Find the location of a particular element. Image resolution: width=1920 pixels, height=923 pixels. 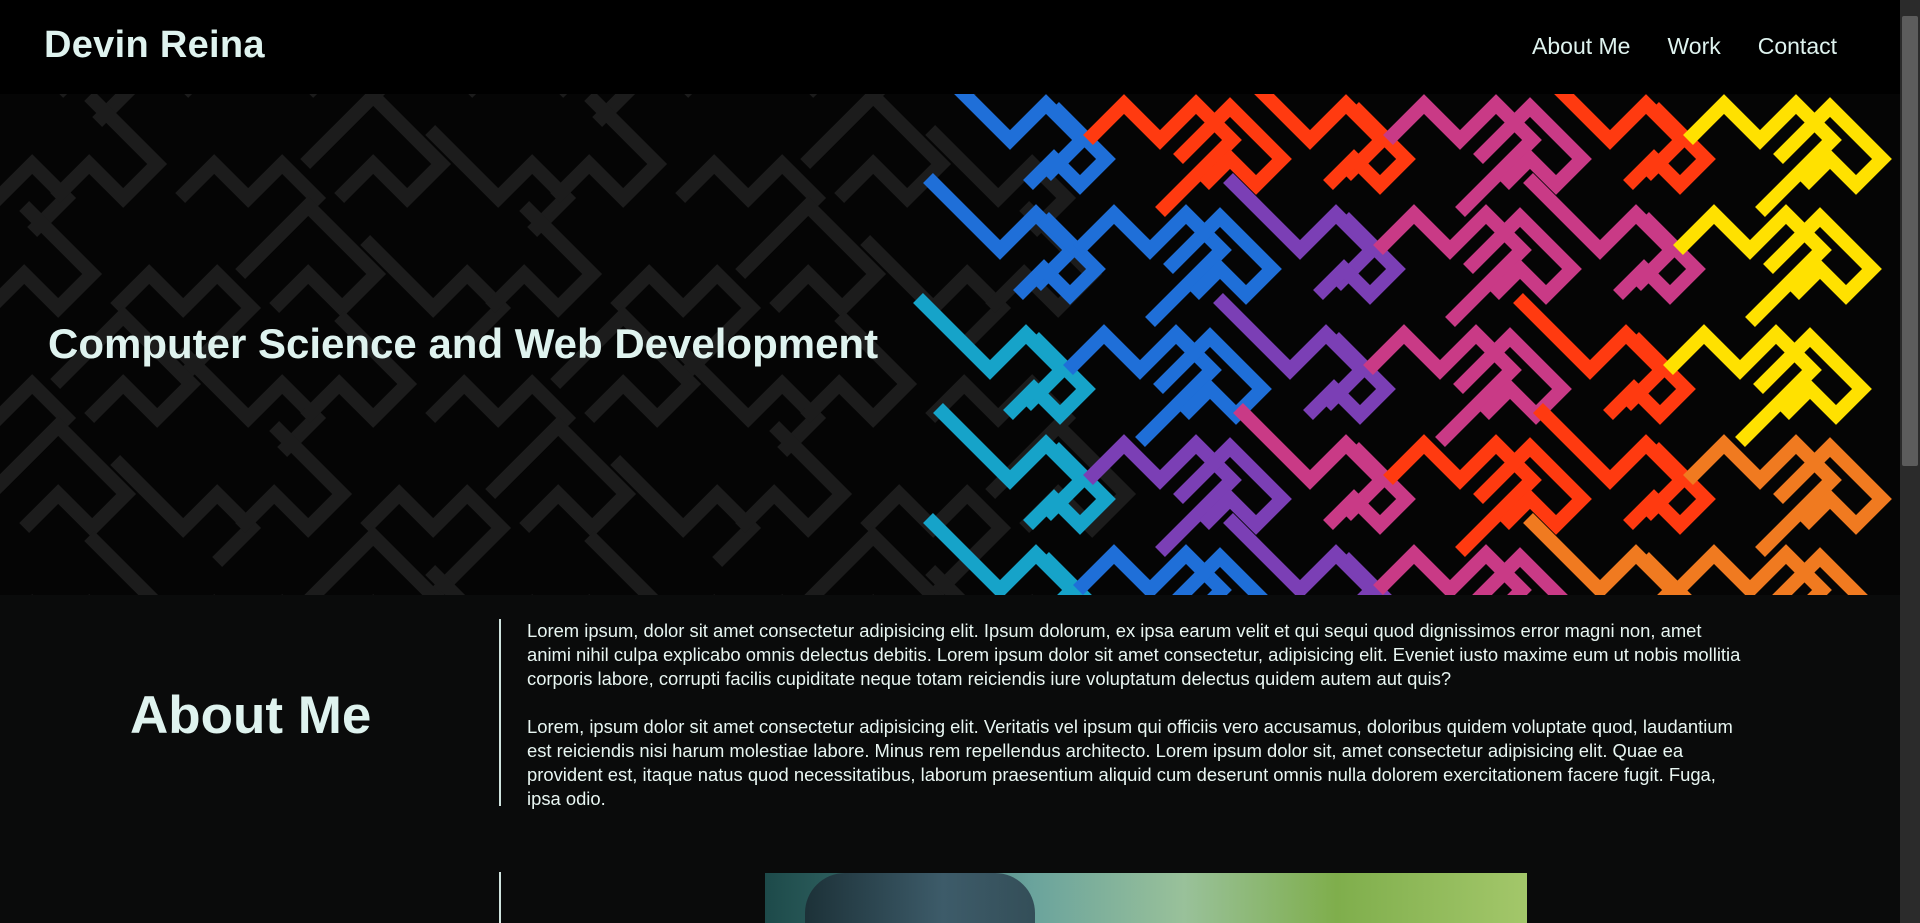

nav-link-about-me: About Me is located at coordinates (1581, 46).